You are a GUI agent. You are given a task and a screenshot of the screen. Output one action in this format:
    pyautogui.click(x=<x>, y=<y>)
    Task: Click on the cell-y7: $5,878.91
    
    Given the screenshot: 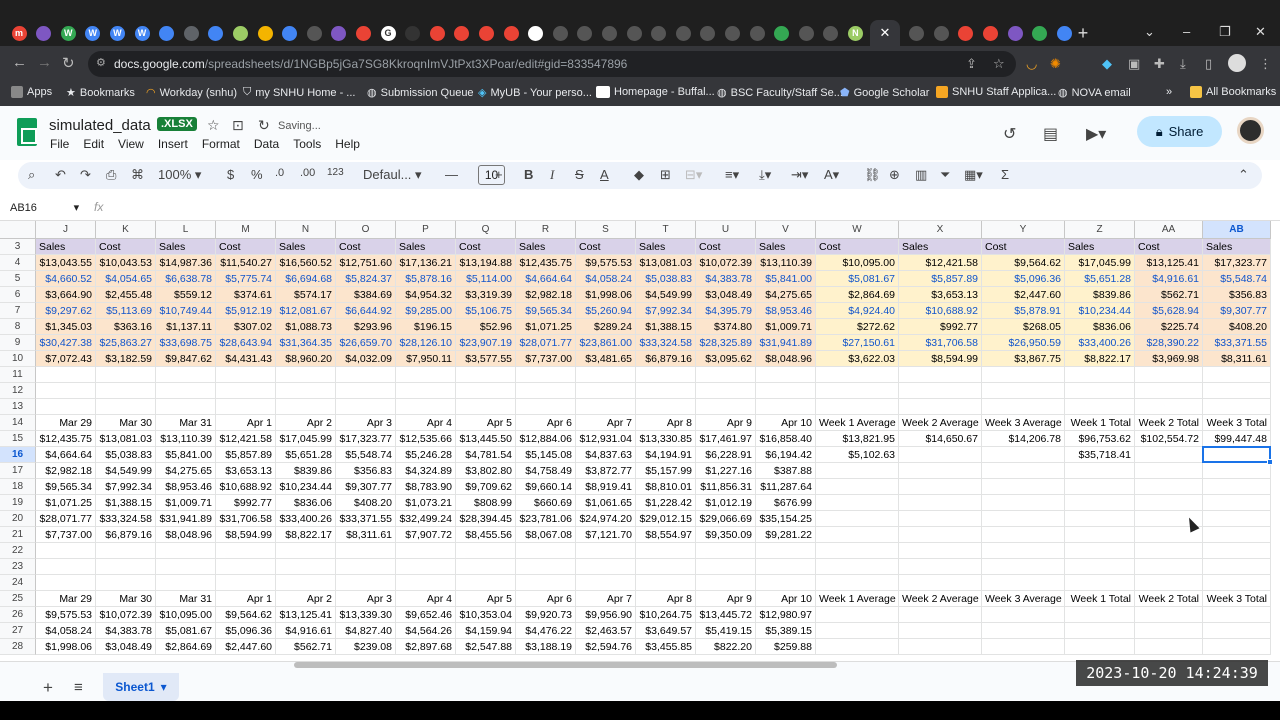 What is the action you would take?
    pyautogui.click(x=1023, y=311)
    